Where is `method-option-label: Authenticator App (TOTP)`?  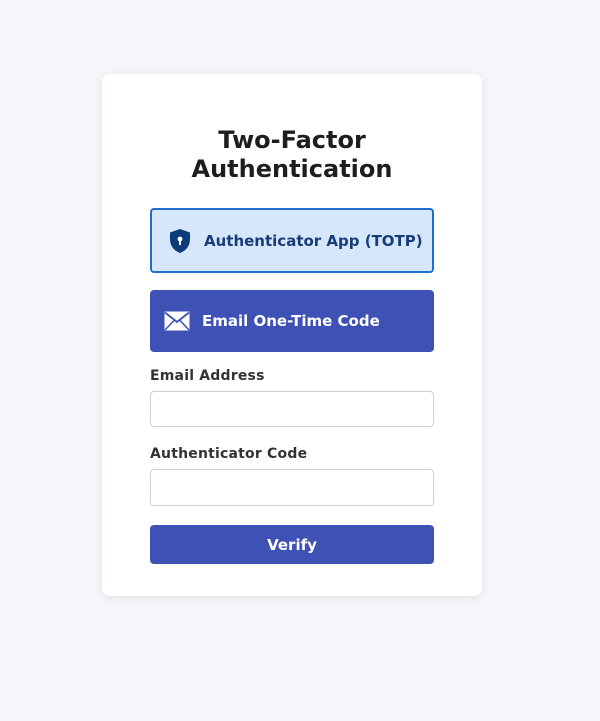 method-option-label: Authenticator App (TOTP) is located at coordinates (313, 240).